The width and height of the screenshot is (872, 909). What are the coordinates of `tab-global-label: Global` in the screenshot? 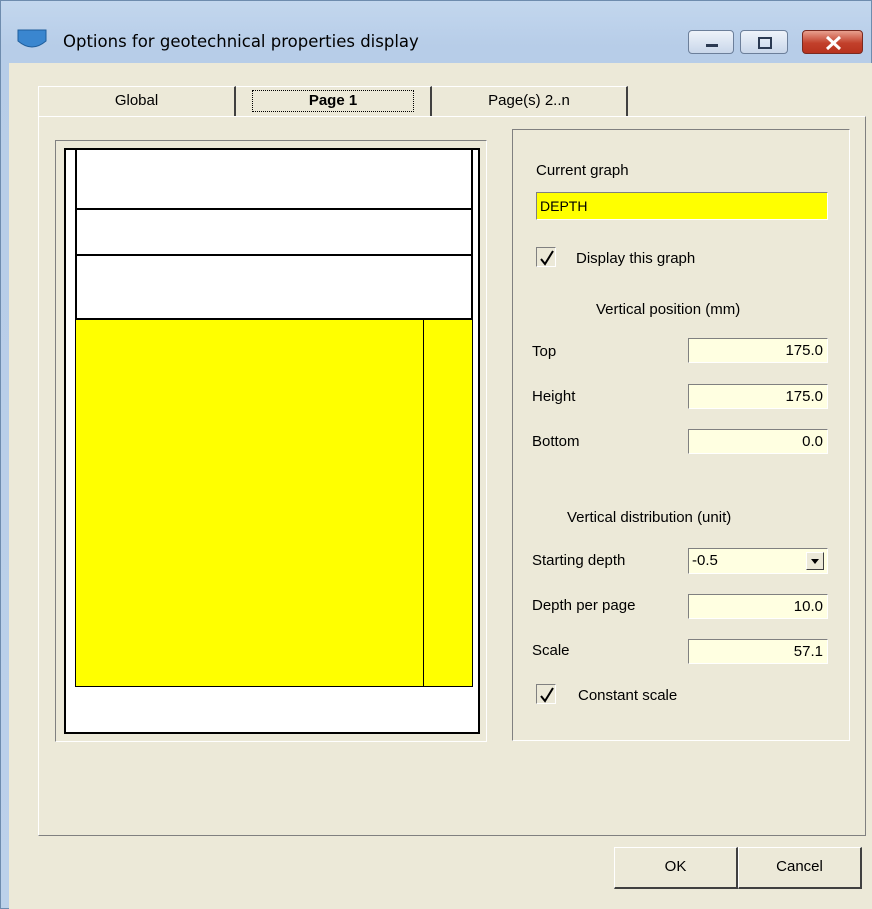 It's located at (136, 100).